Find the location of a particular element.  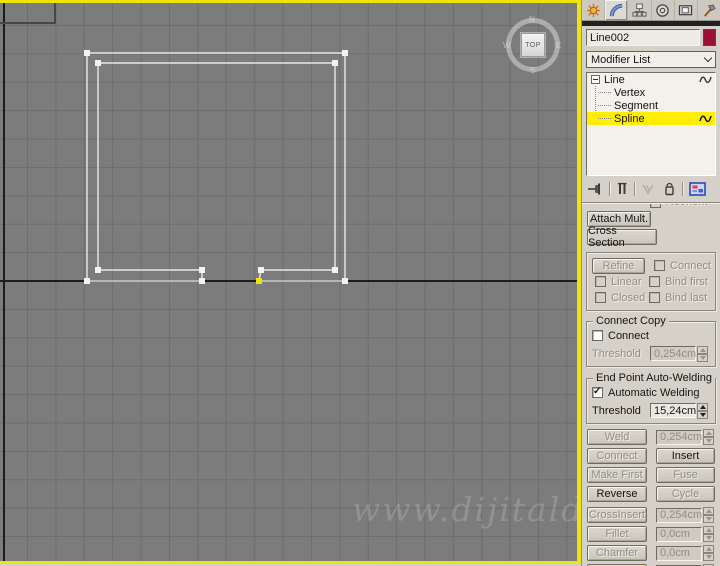

viewcube-east-label: E is located at coordinates (559, 45).